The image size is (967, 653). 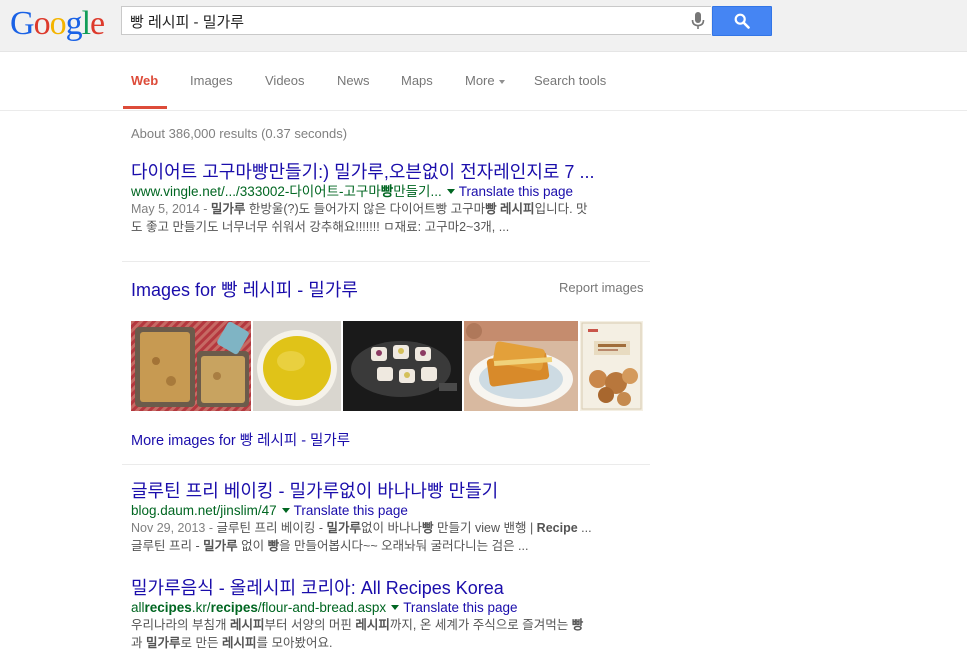 What do you see at coordinates (211, 80) in the screenshot?
I see `tab-images: Images` at bounding box center [211, 80].